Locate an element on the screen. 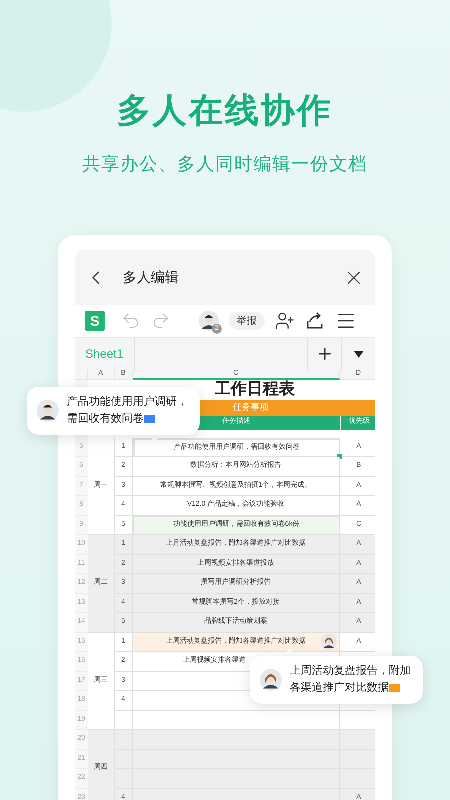 The image size is (450, 800). sheet-title: 工作日程表 is located at coordinates (255, 390).